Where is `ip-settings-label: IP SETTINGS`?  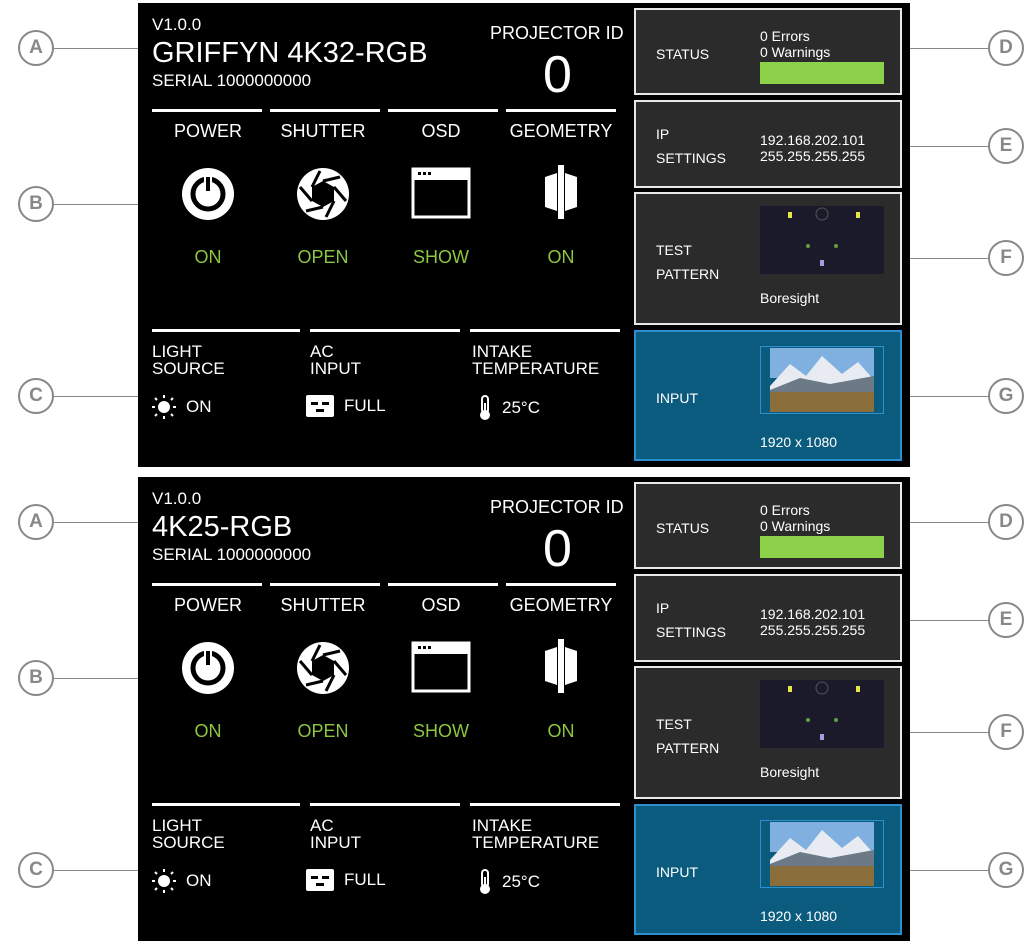 ip-settings-label: IP SETTINGS is located at coordinates (691, 620).